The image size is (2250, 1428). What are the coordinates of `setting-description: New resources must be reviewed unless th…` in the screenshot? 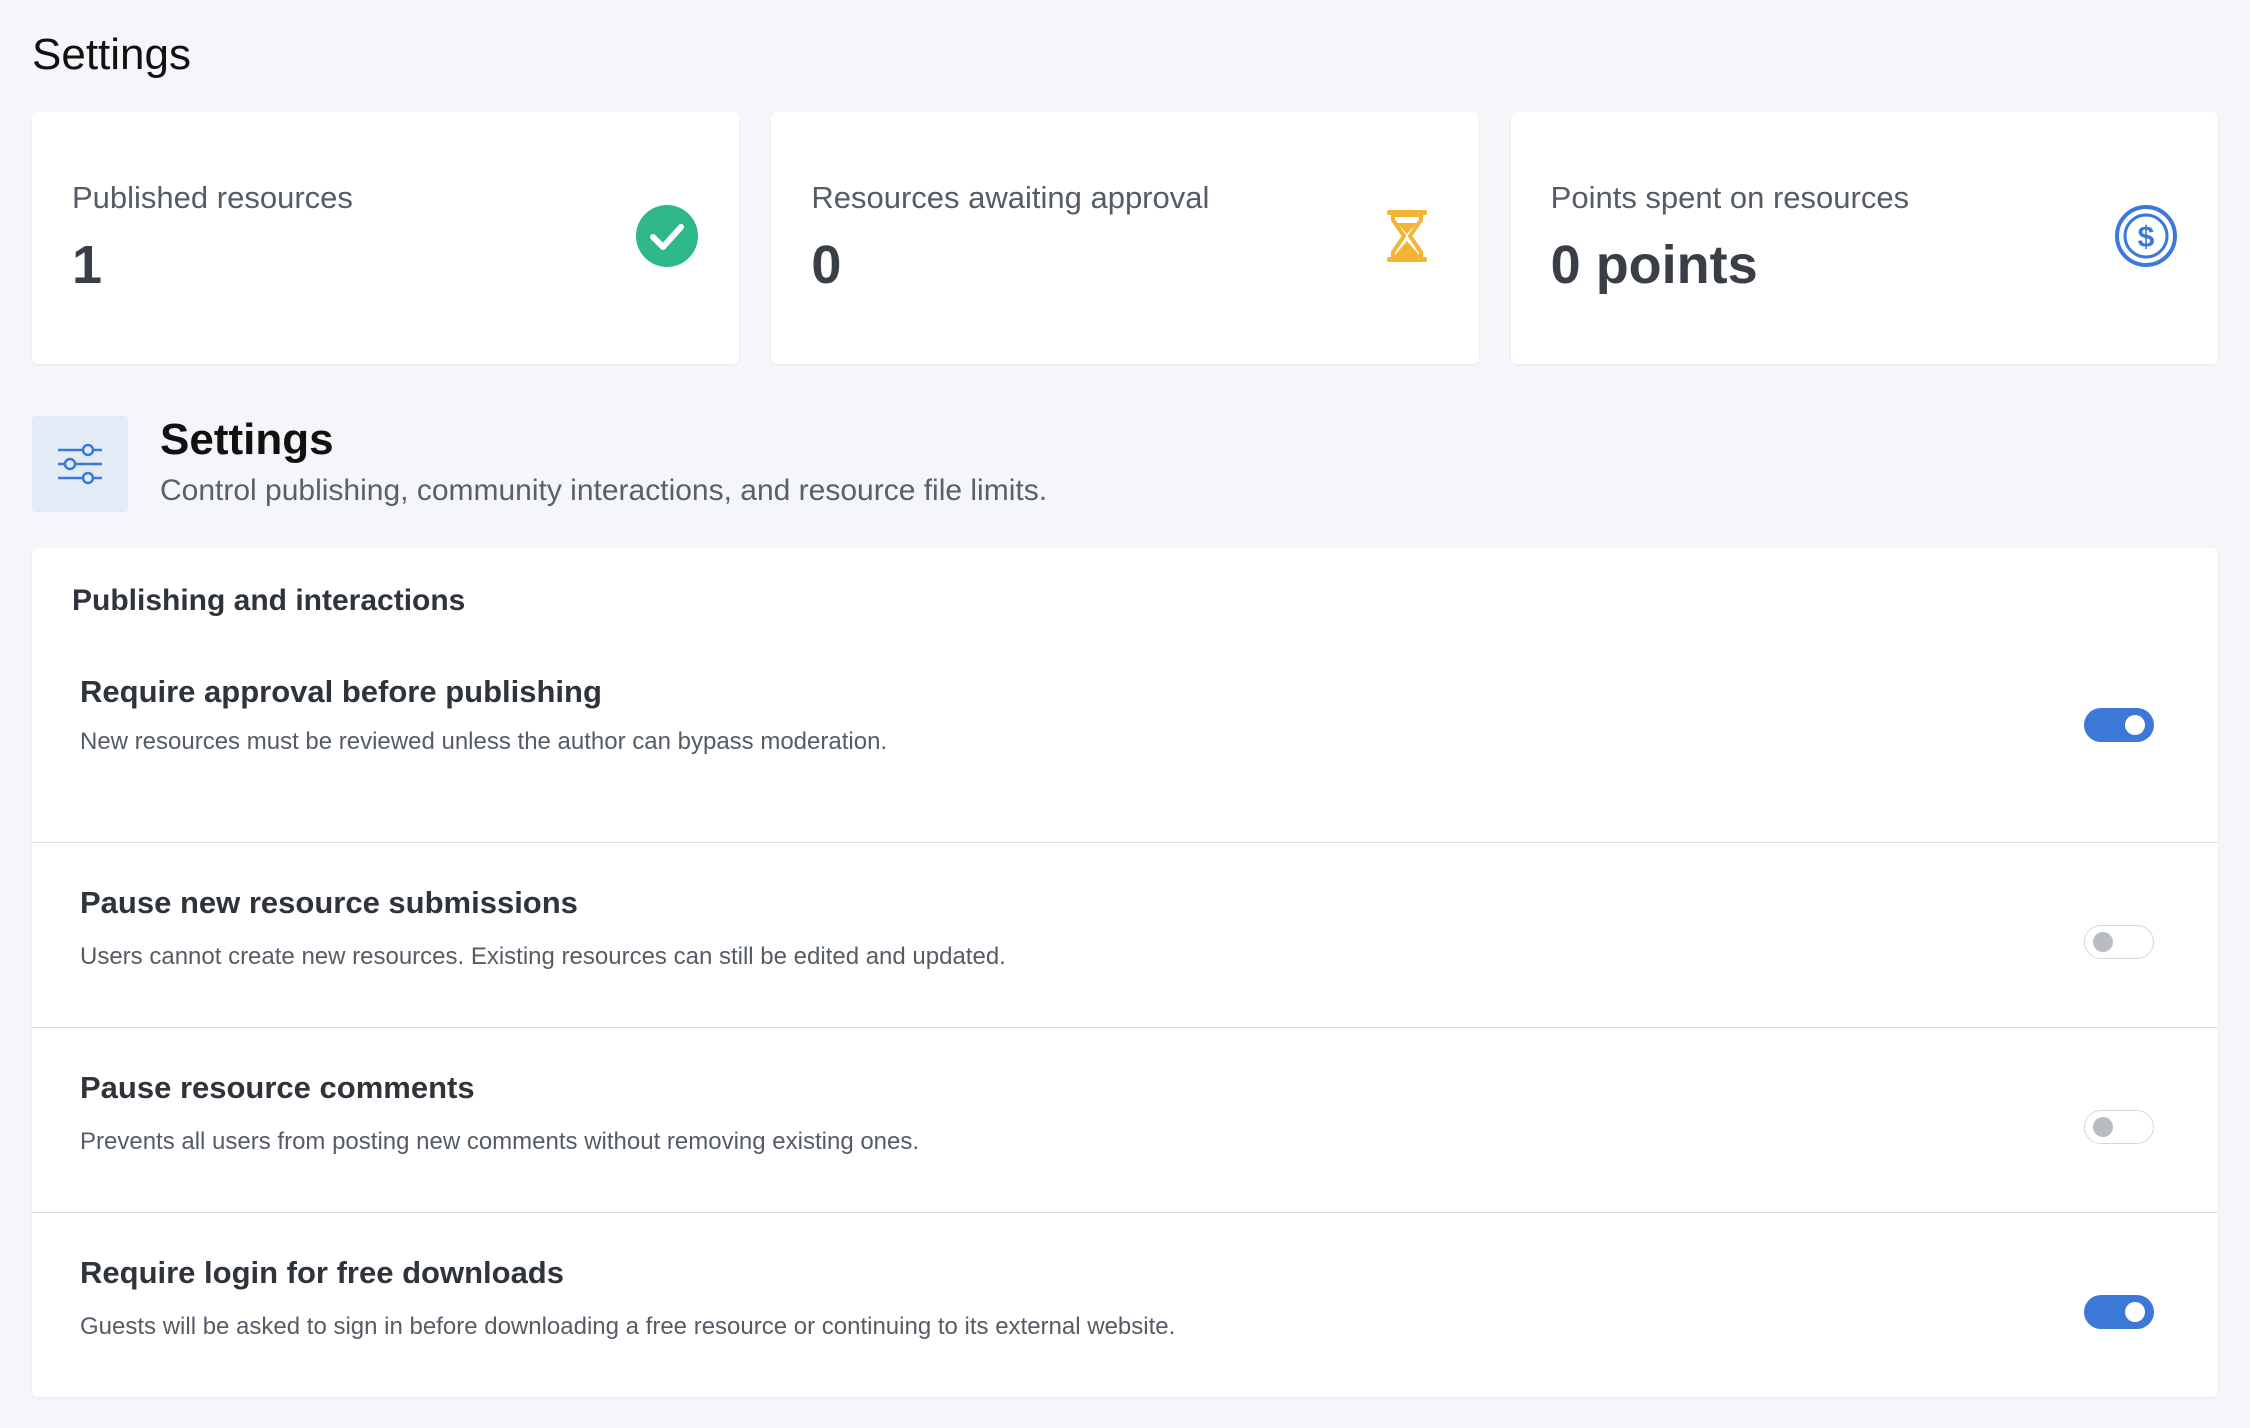 It's located at (484, 741).